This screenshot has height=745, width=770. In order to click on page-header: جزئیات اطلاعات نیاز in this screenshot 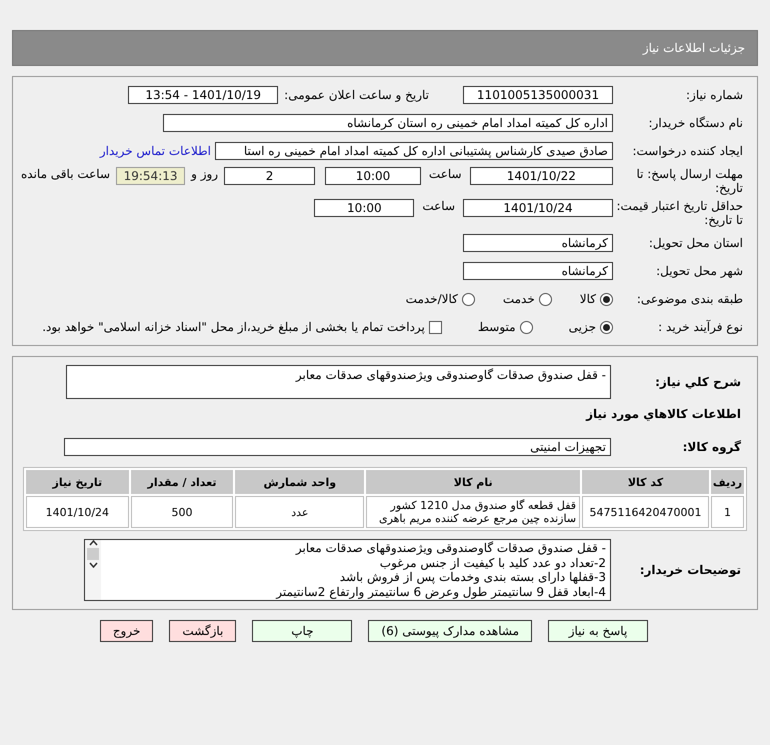, I will do `click(385, 48)`.